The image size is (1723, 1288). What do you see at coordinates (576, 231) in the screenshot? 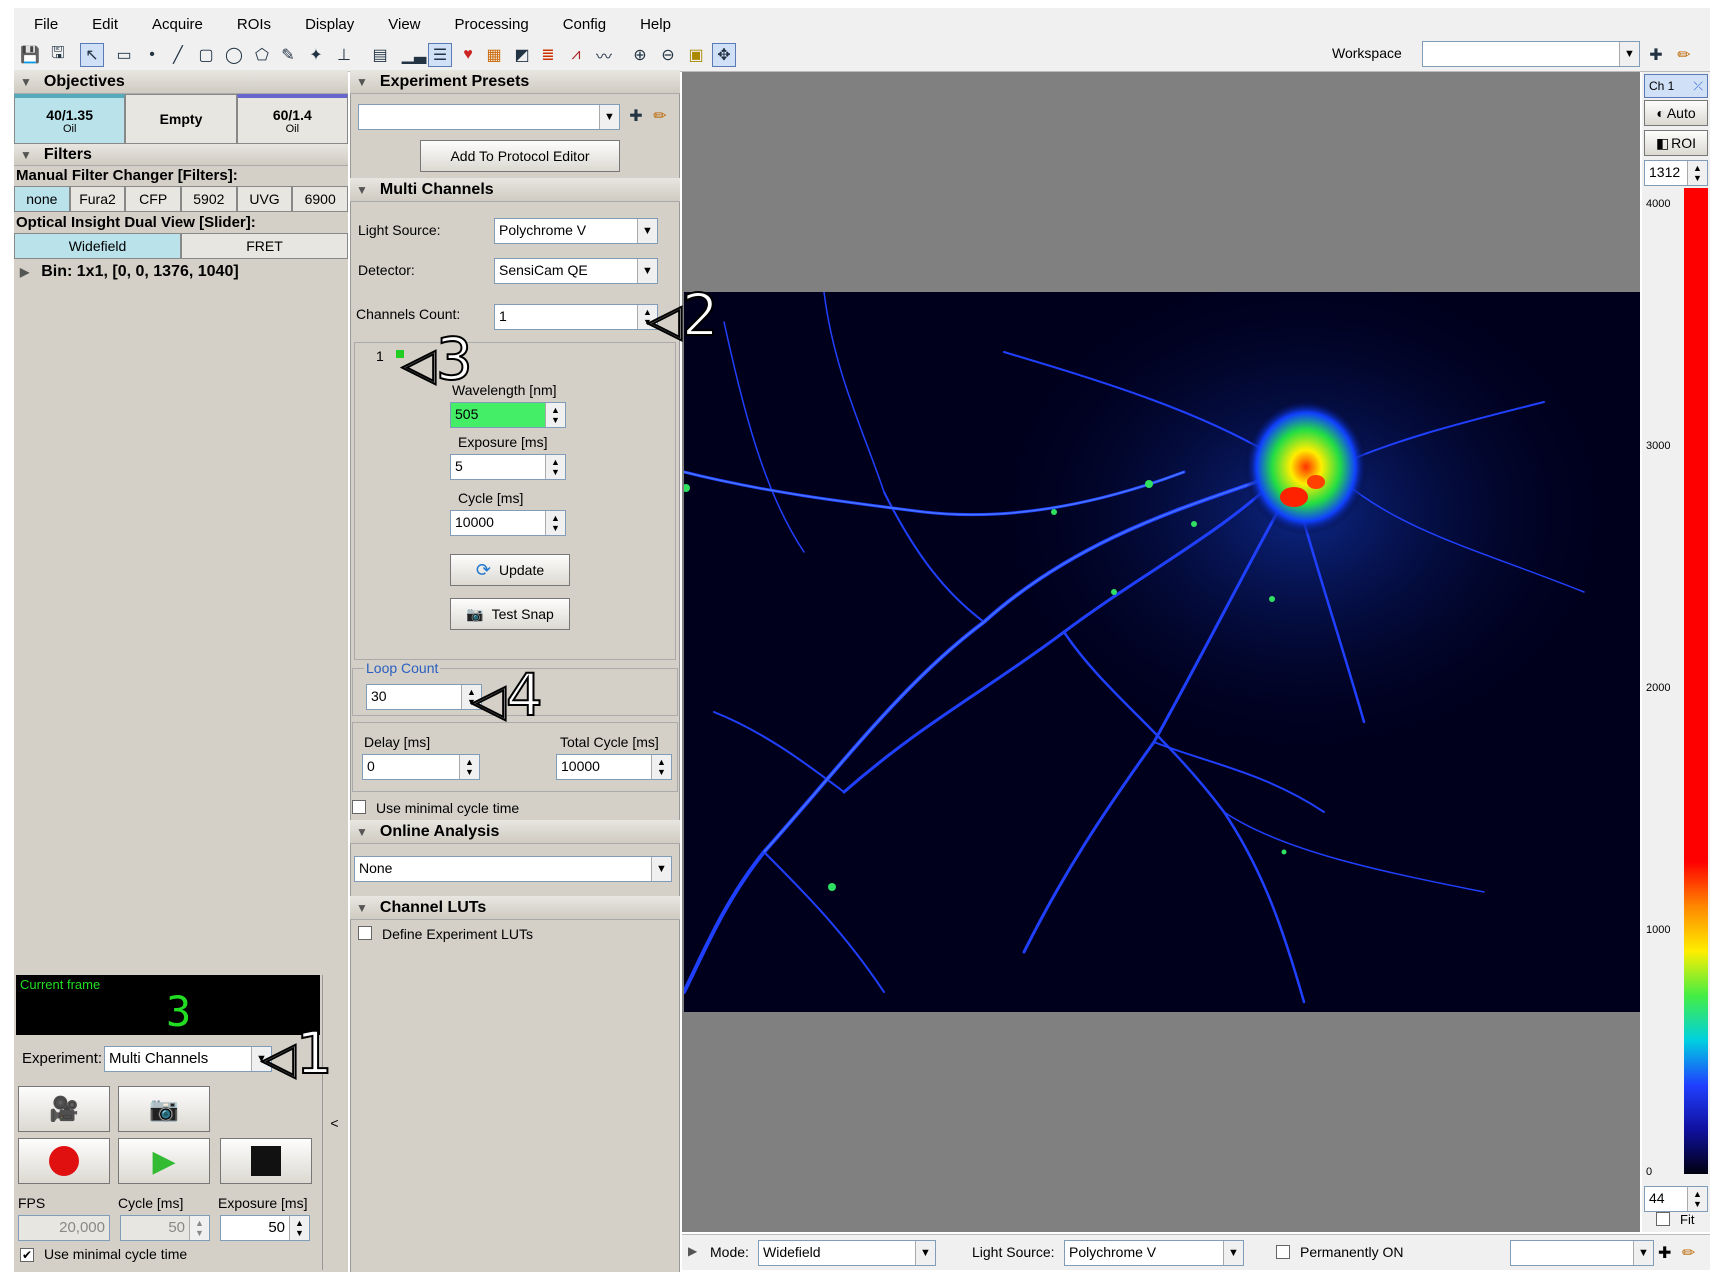
I see `light-source-dropdown: Polychrome V ▼` at bounding box center [576, 231].